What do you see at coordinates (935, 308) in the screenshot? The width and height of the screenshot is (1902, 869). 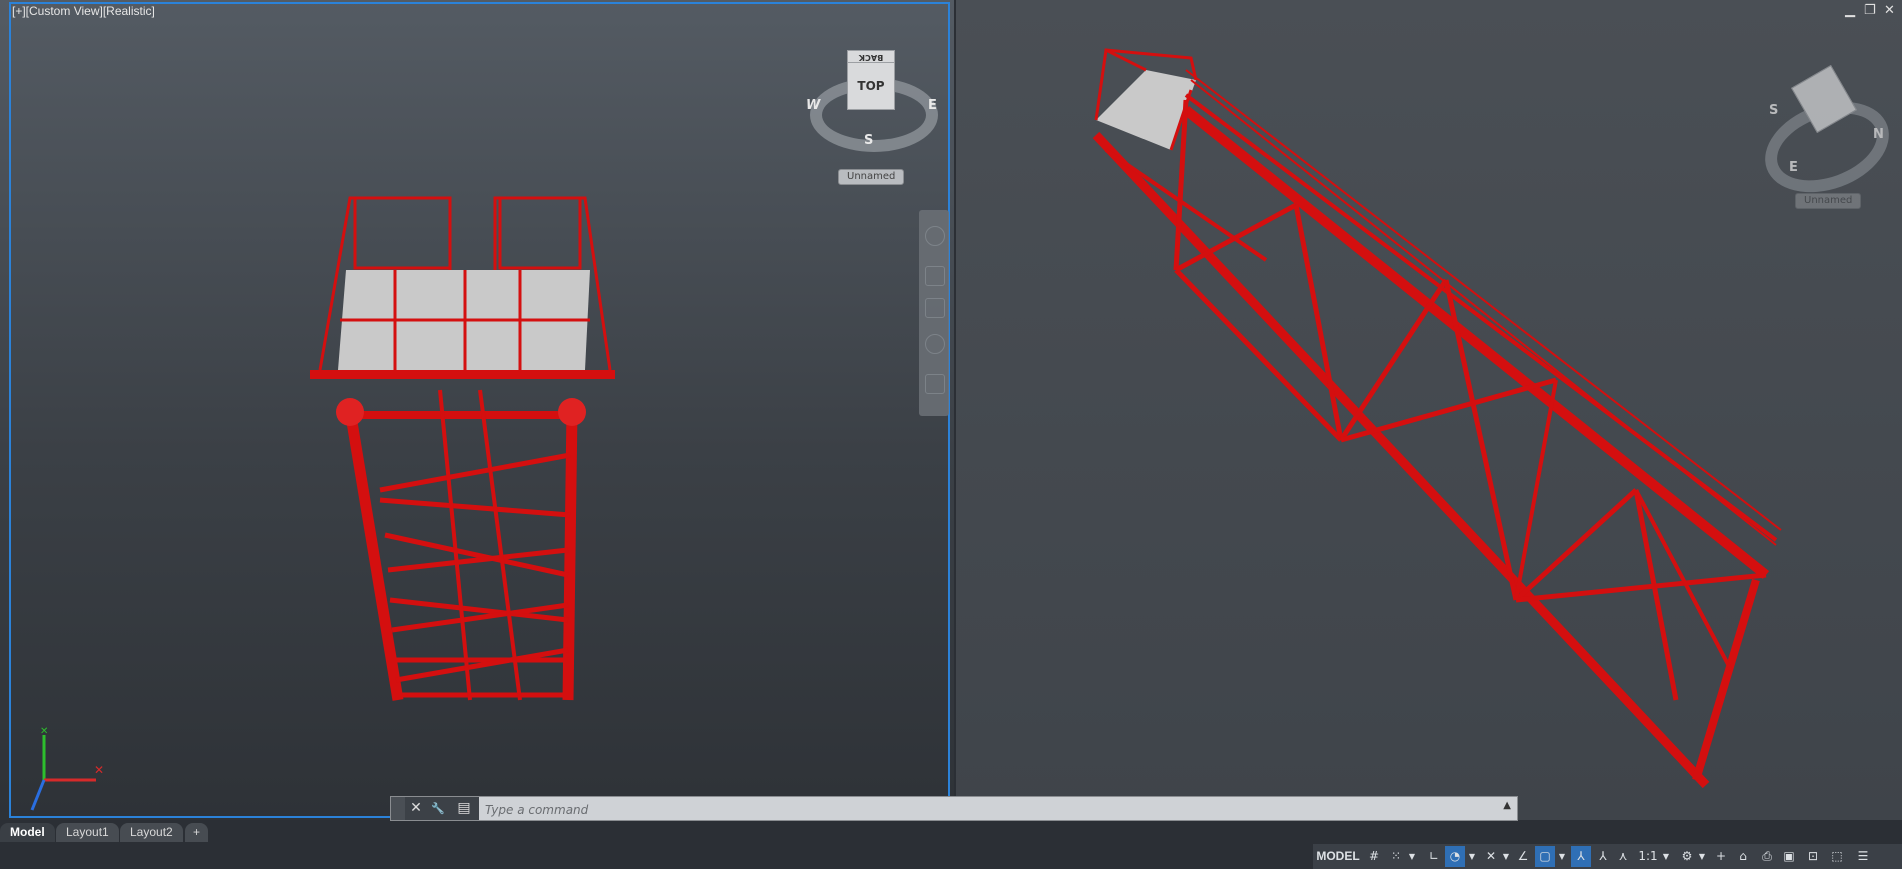 I see `zoom-extents-icon` at bounding box center [935, 308].